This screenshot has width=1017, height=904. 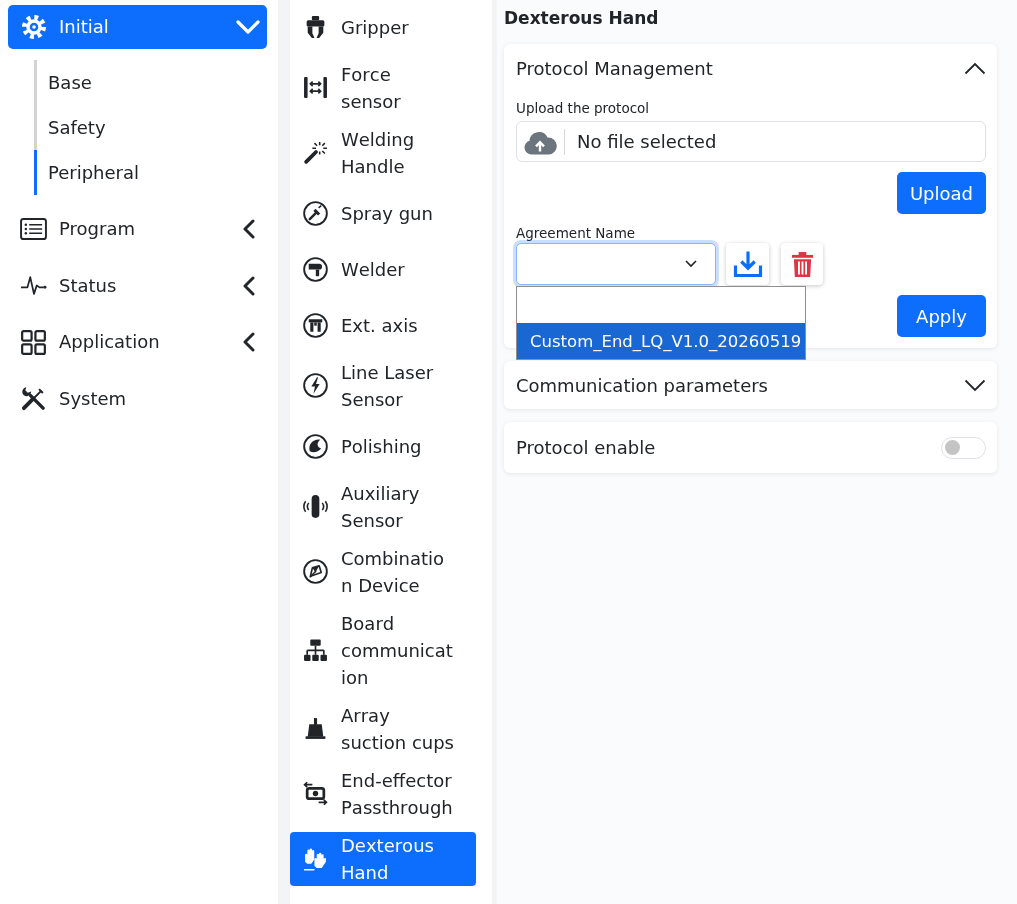 I want to click on device-item: Spray gun, so click(x=383, y=213).